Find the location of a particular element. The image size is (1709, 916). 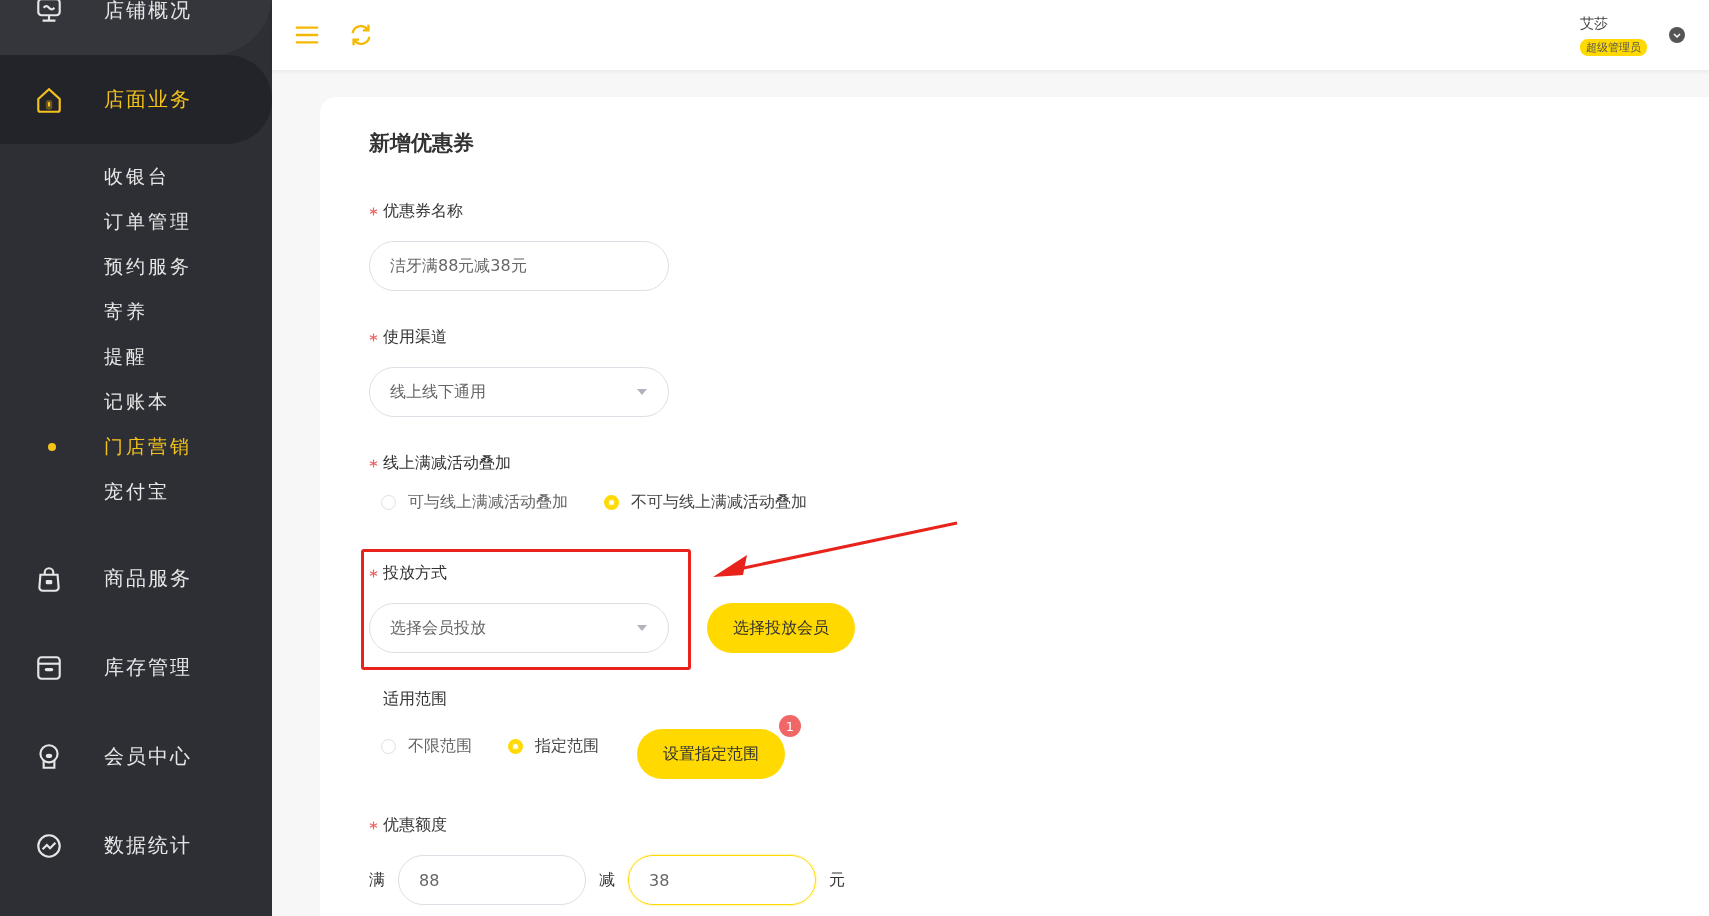

threshold-input: 88 is located at coordinates (492, 880).